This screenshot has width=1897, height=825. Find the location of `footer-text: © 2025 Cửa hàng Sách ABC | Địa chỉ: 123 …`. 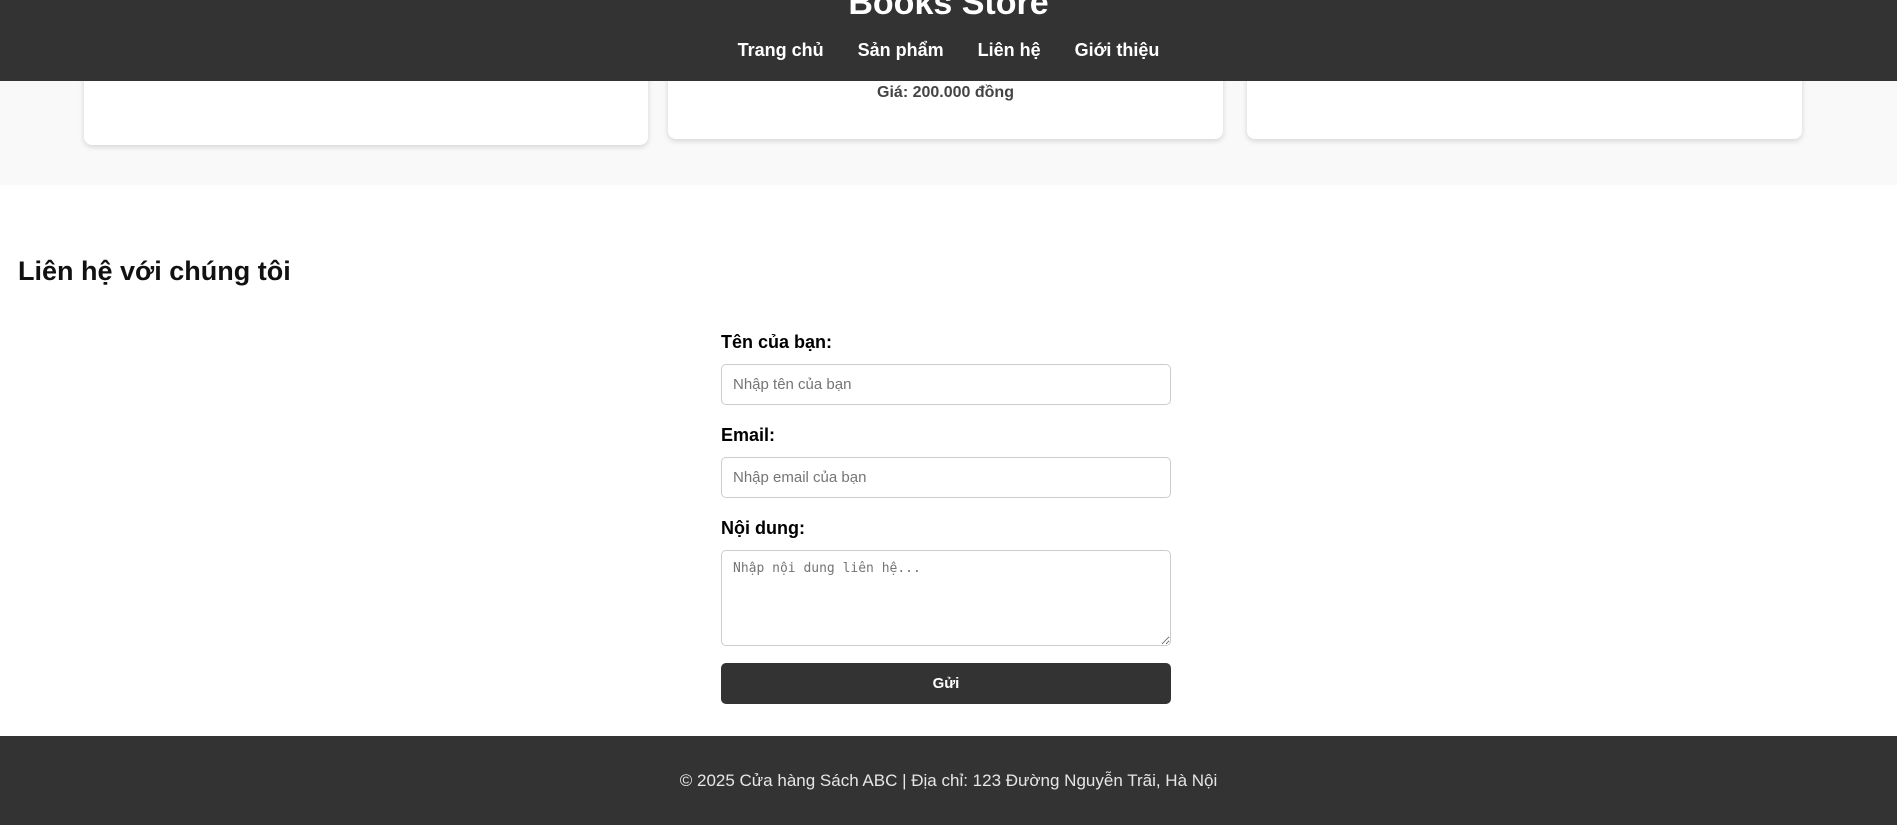

footer-text: © 2025 Cửa hàng Sách ABC | Địa chỉ: 123 … is located at coordinates (948, 780).